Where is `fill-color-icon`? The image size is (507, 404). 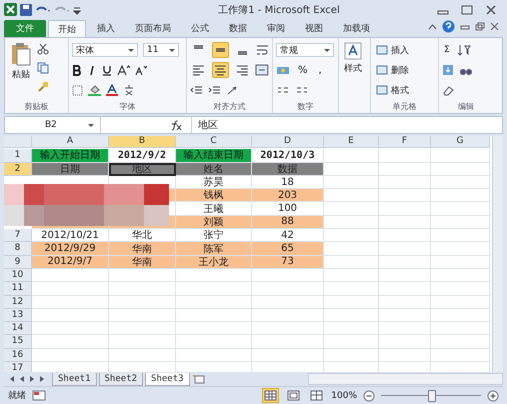 fill-color-icon is located at coordinates (94, 90).